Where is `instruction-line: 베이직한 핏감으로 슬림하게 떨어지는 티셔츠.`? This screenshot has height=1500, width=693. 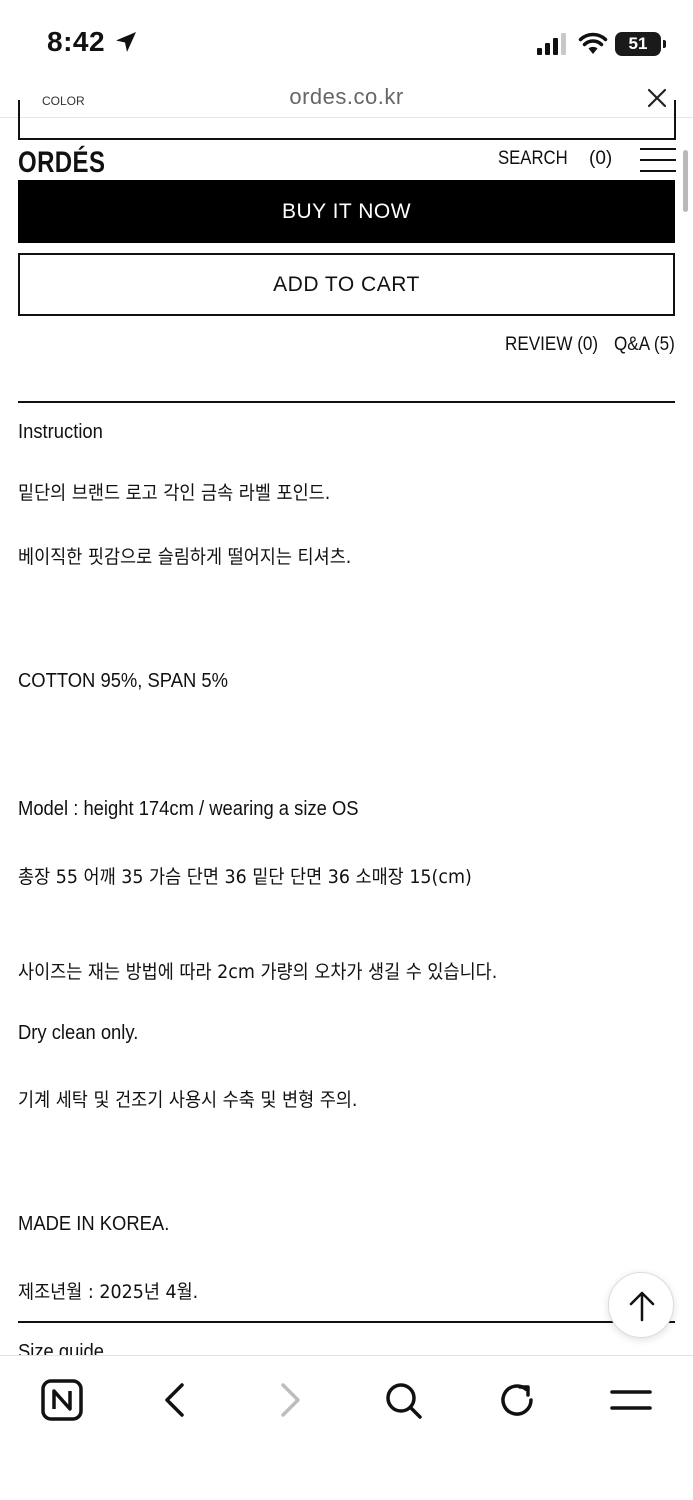
instruction-line: 베이직한 핏감으로 슬림하게 떨어지는 티셔츠. is located at coordinates (185, 557).